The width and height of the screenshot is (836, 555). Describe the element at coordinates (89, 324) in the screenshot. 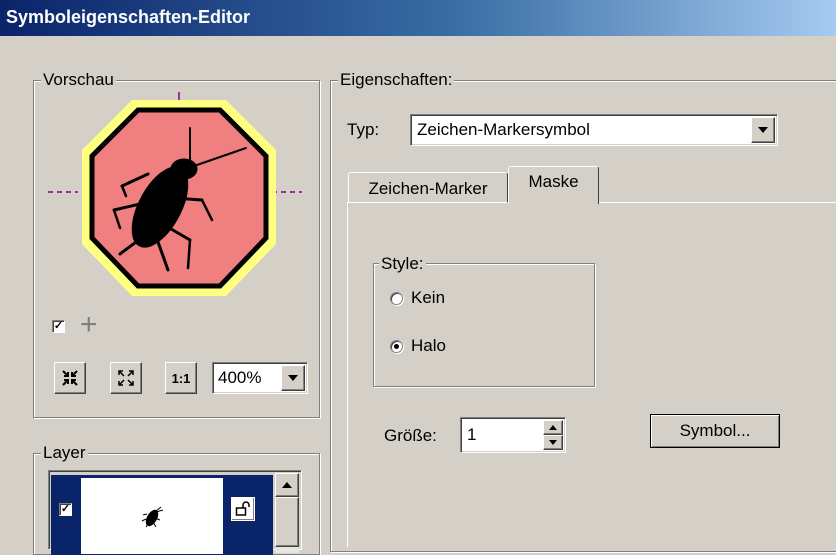

I see `plus-icon: +` at that location.